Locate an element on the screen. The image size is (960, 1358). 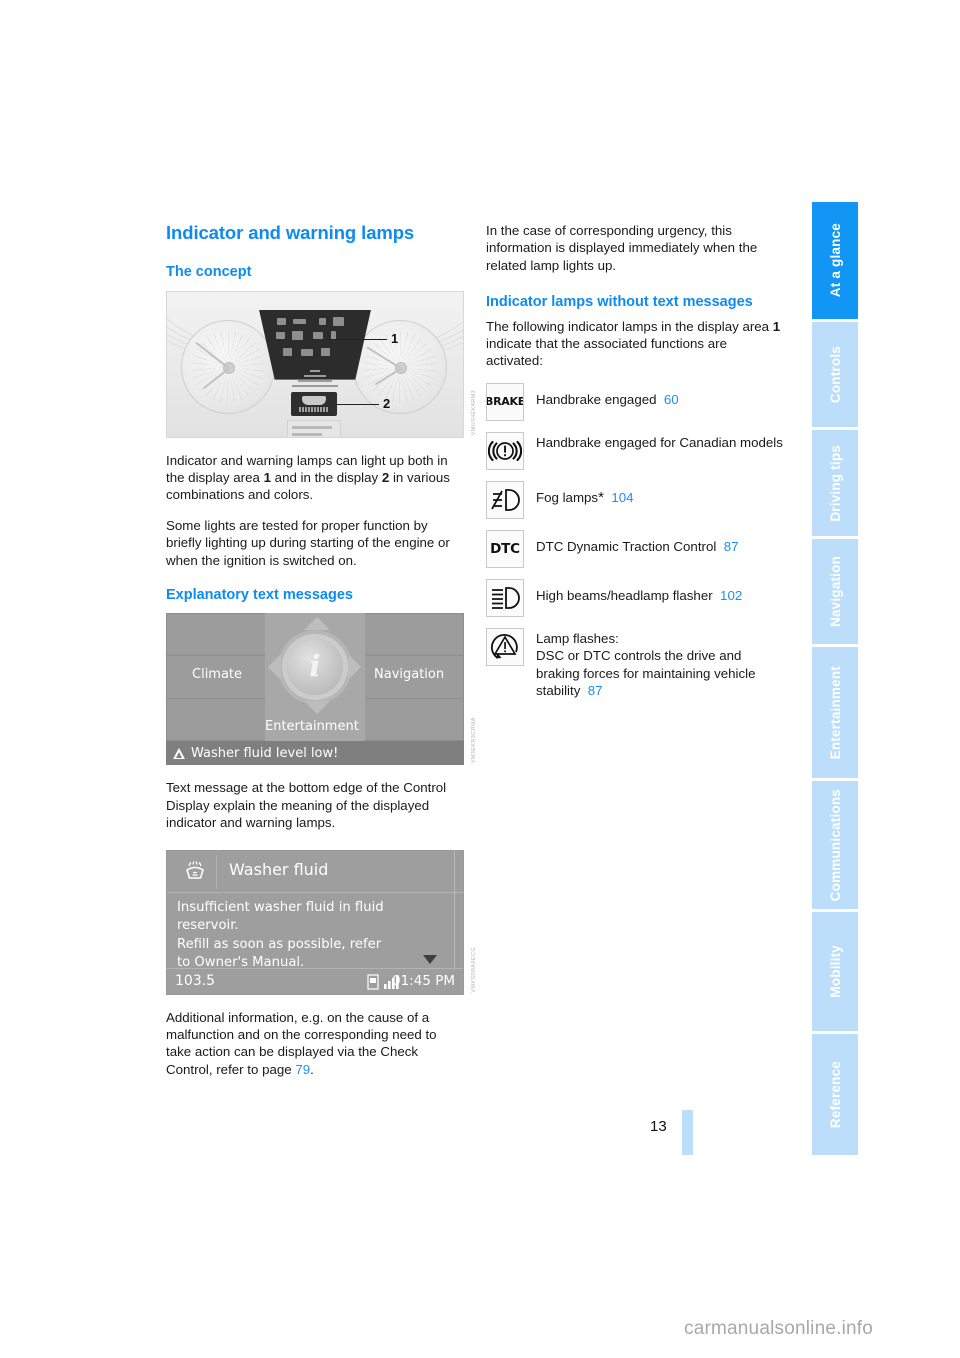
sidebar-tab-navigation: Navigation is located at coordinates (835, 591).